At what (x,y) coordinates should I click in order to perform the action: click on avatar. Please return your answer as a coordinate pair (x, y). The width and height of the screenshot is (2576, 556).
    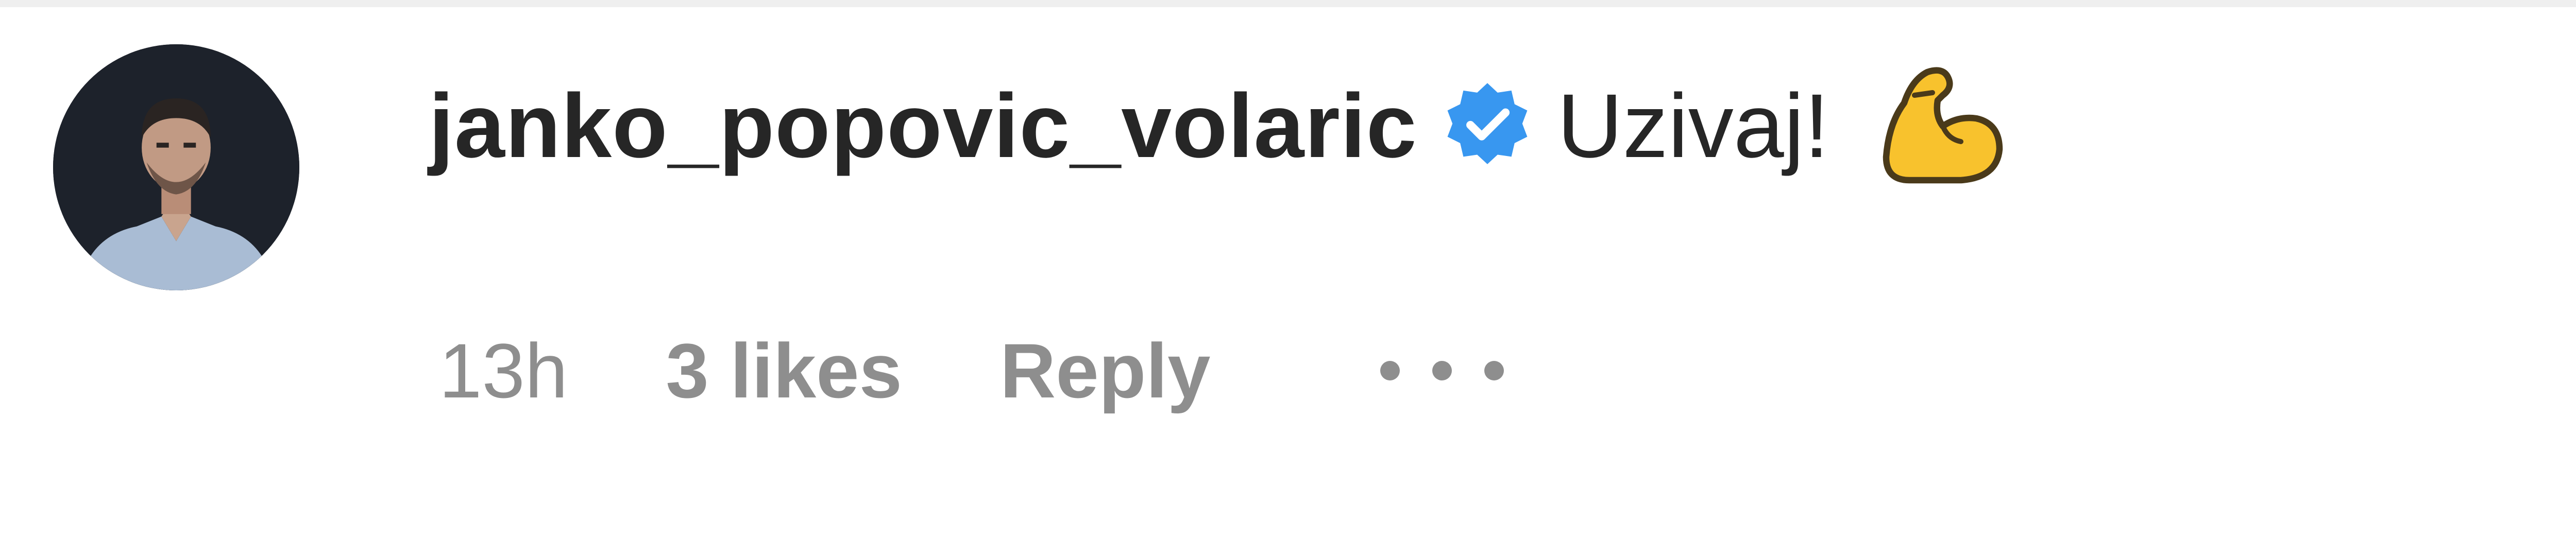
    Looking at the image, I should click on (176, 167).